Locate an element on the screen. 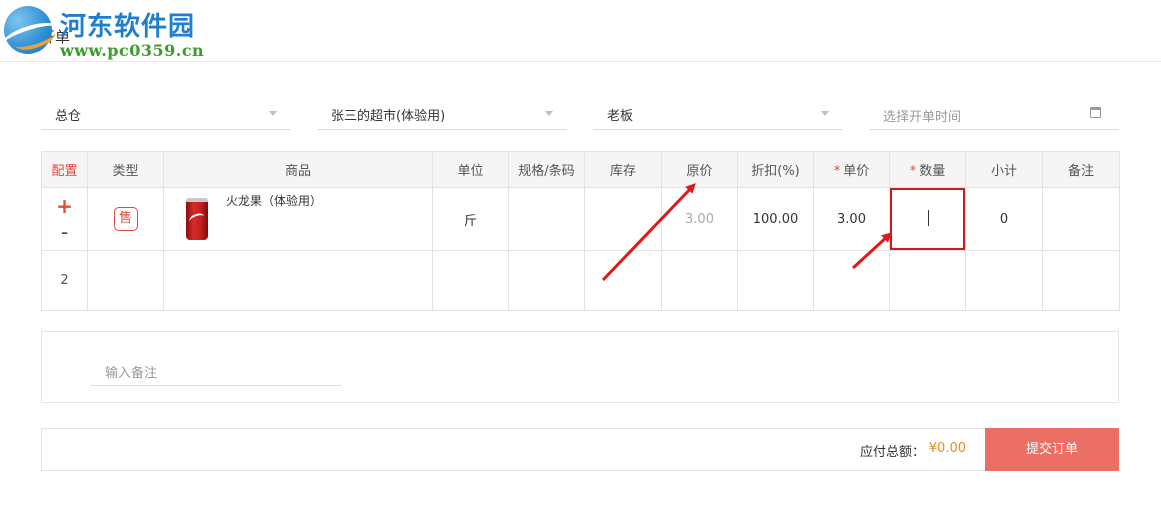 The width and height of the screenshot is (1161, 520). row-spec is located at coordinates (546, 219).